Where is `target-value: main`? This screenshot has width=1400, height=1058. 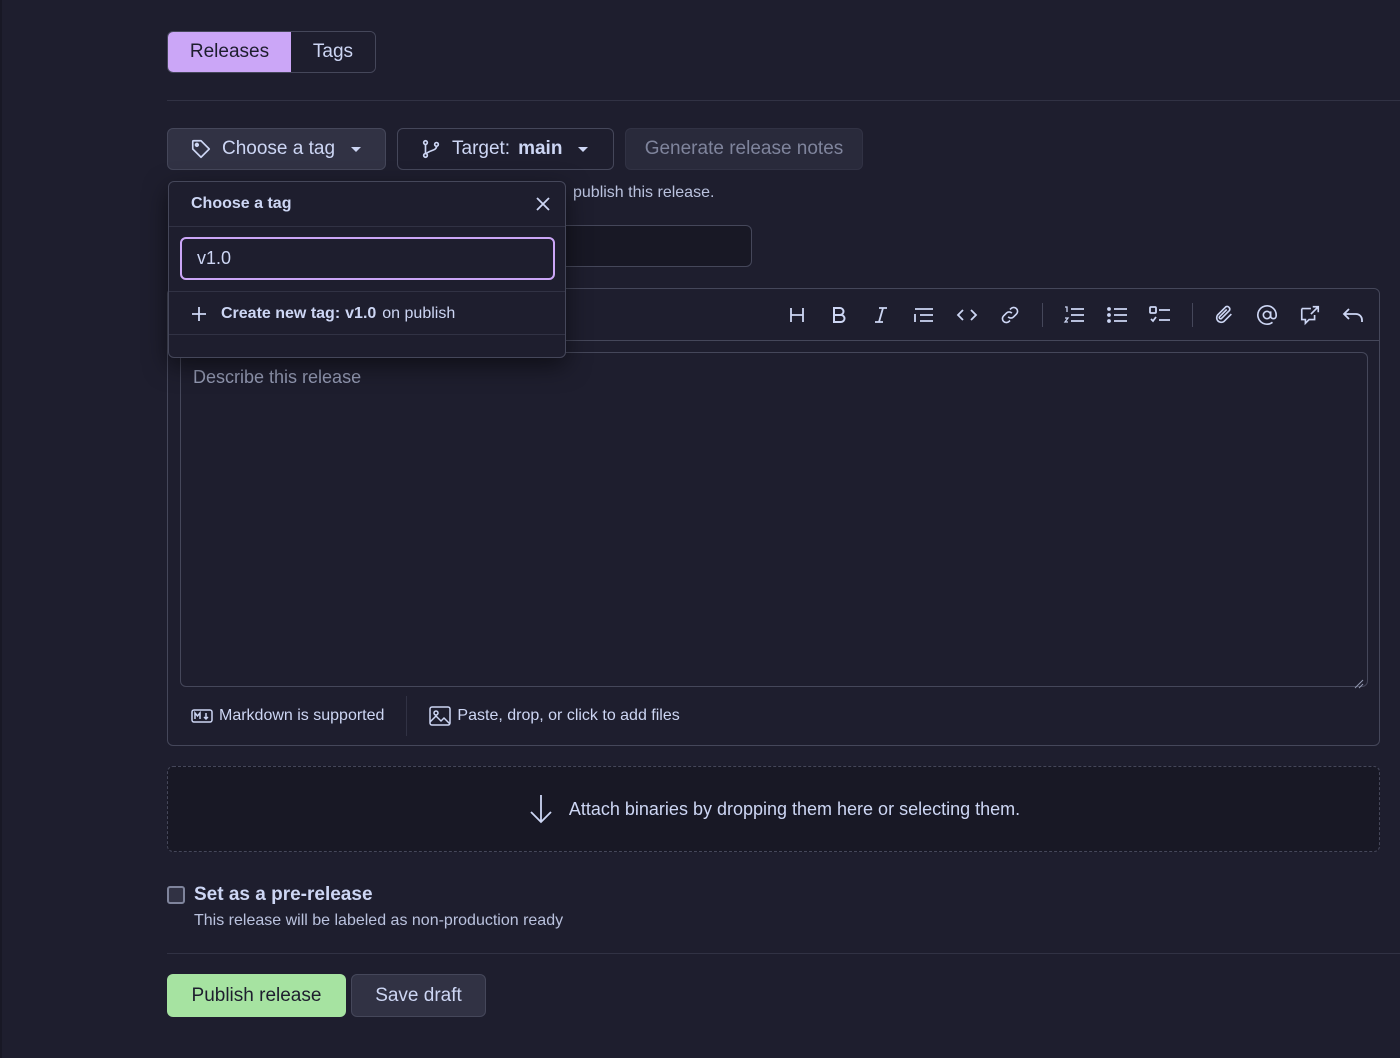
target-value: main is located at coordinates (540, 148).